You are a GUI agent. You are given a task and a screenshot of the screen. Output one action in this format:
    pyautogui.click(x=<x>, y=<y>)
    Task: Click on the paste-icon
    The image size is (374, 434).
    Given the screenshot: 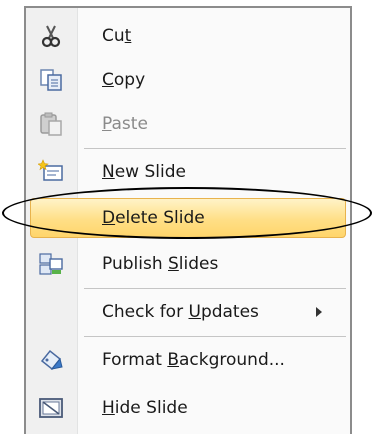 What is the action you would take?
    pyautogui.click(x=51, y=124)
    